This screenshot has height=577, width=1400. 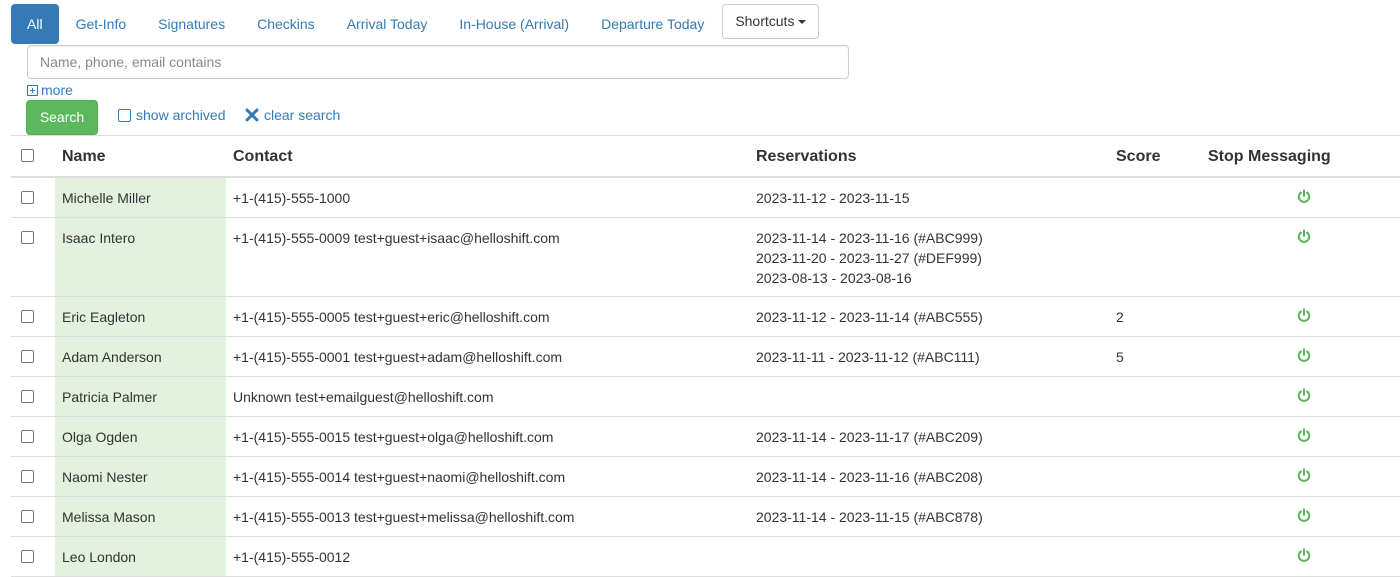 I want to click on guest-name-link: Olga Ogden, so click(x=100, y=437).